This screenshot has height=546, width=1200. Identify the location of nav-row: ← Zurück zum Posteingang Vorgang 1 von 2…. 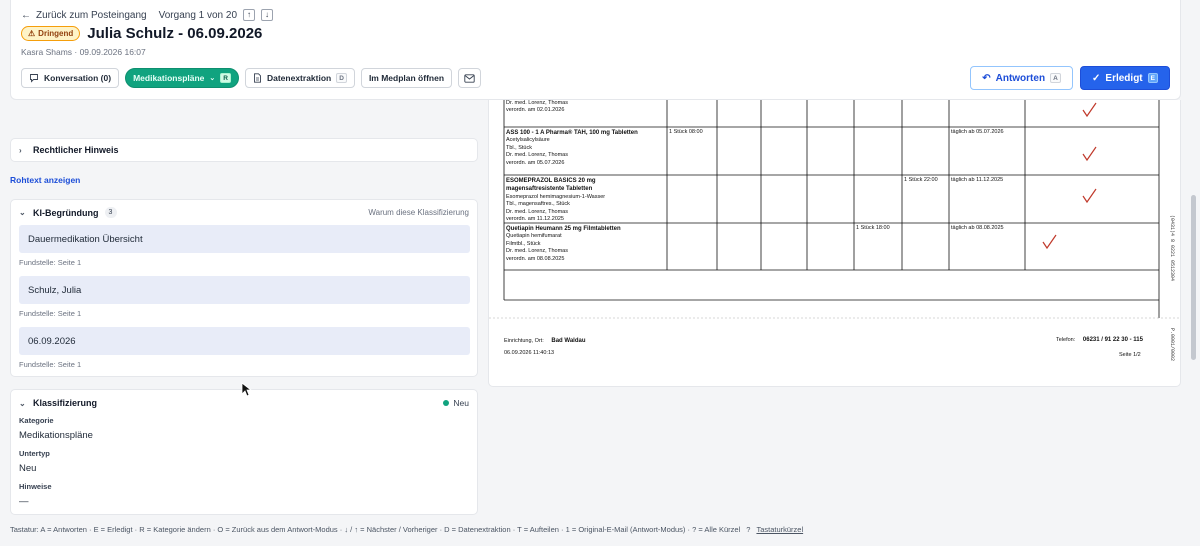
(147, 15).